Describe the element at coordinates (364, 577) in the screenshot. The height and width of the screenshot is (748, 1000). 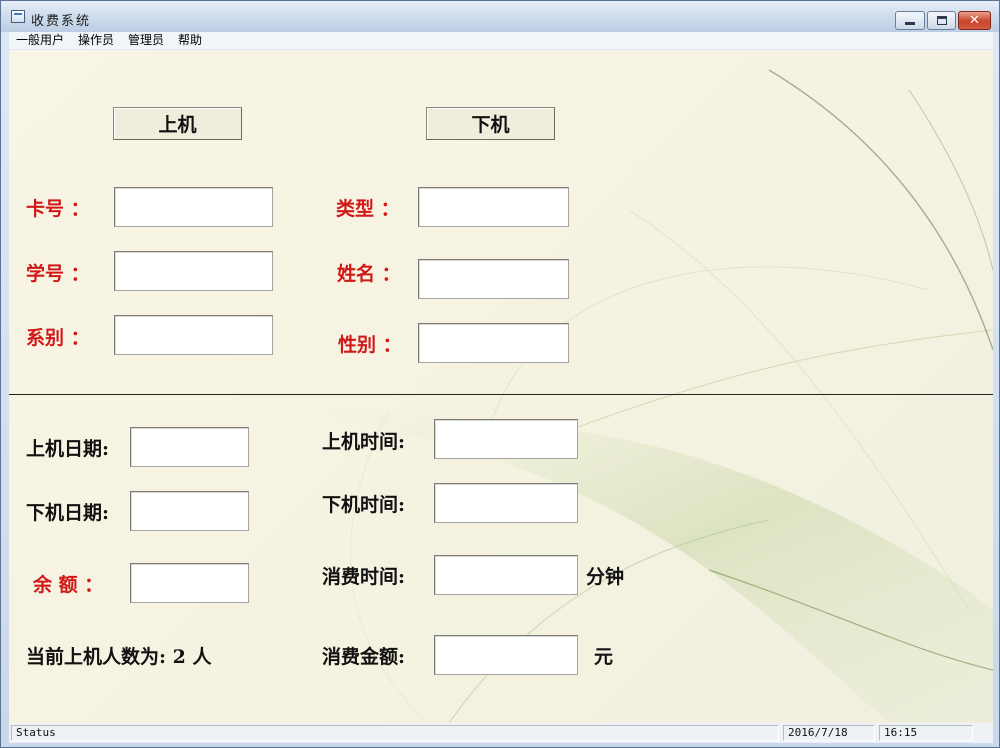
I see `consume-time-label: 消费时间:` at that location.